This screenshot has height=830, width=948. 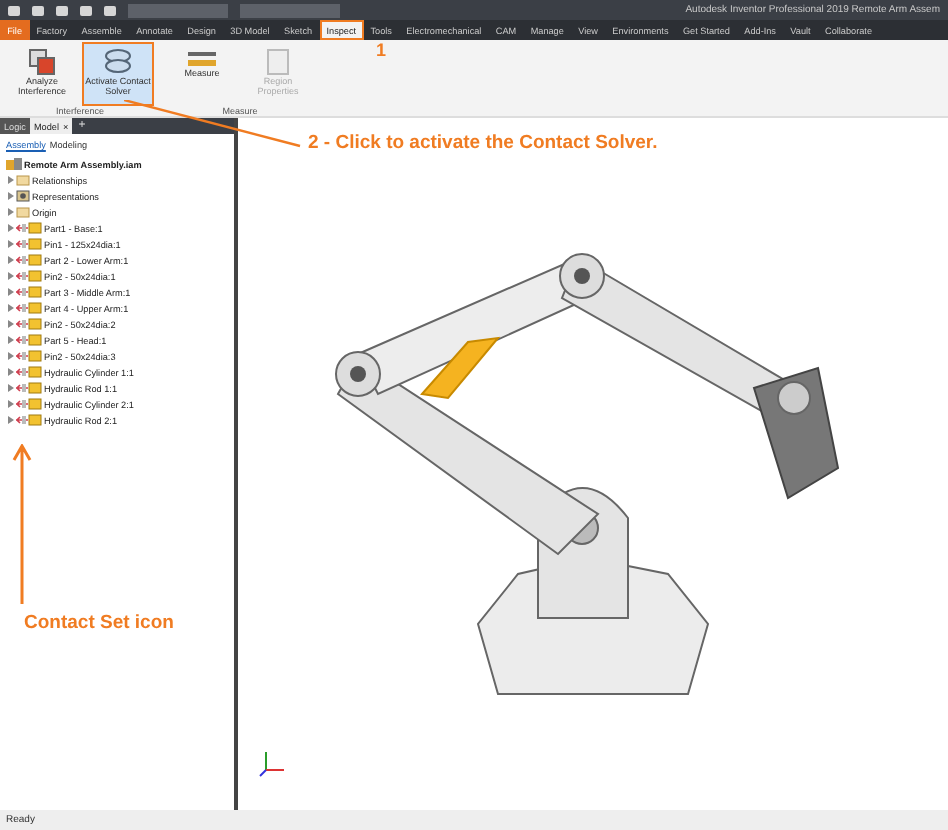 What do you see at coordinates (381, 50) in the screenshot?
I see `step-number: 1` at bounding box center [381, 50].